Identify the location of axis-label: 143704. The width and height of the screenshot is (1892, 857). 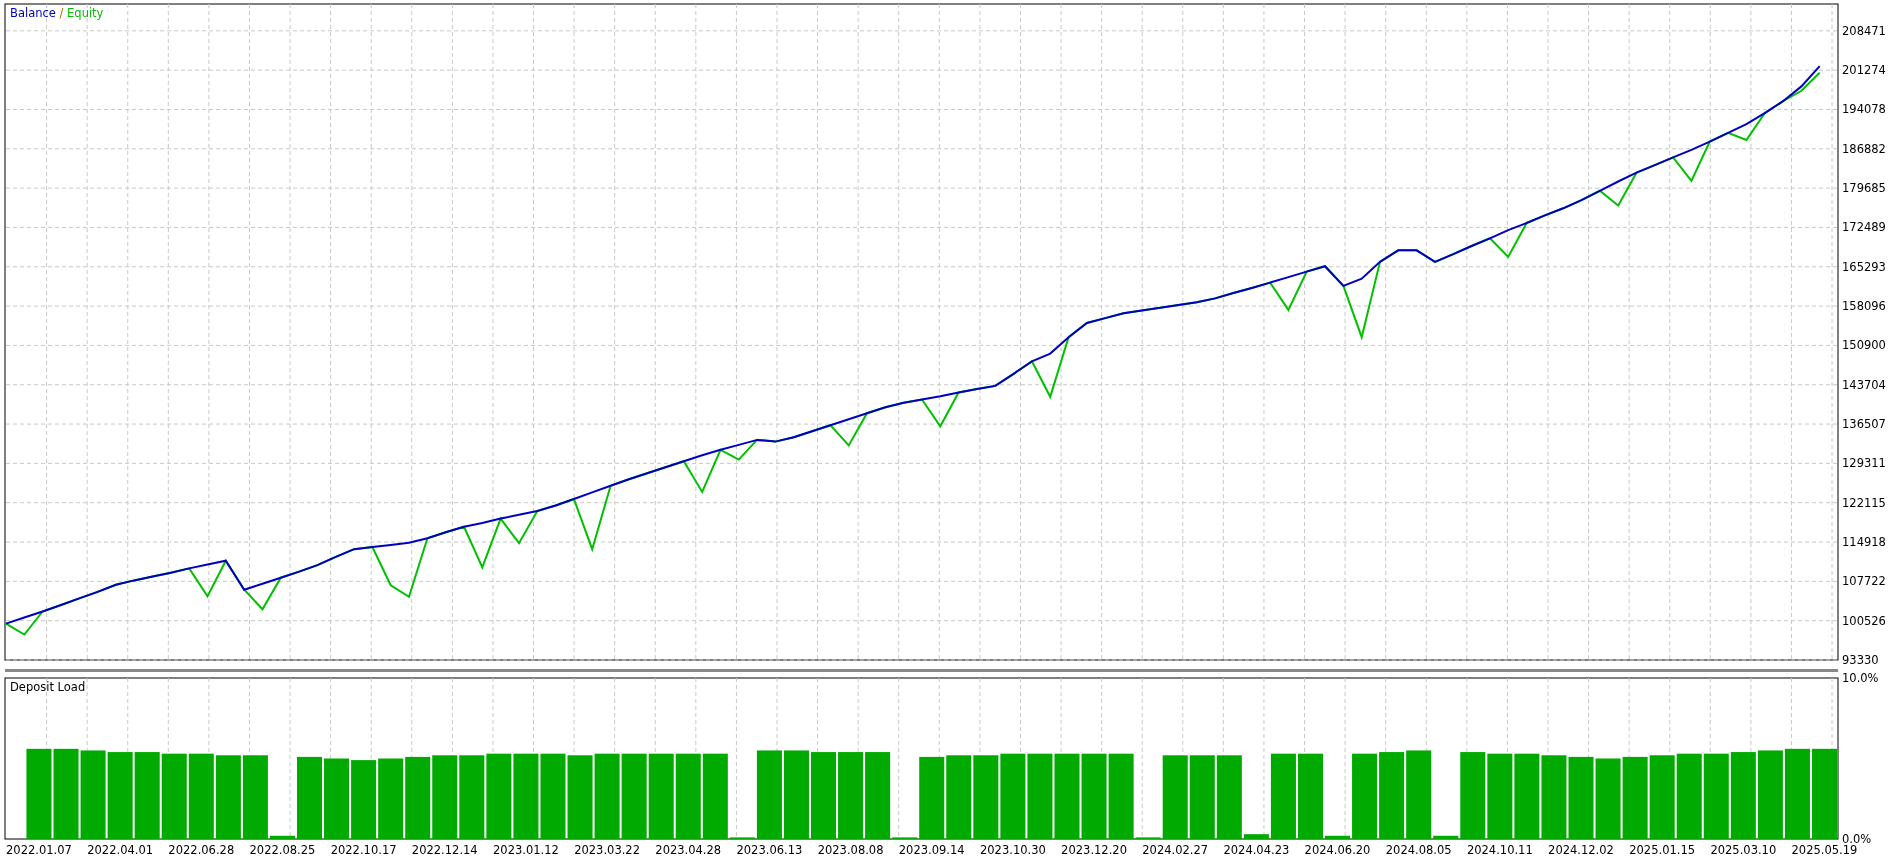
(1864, 384).